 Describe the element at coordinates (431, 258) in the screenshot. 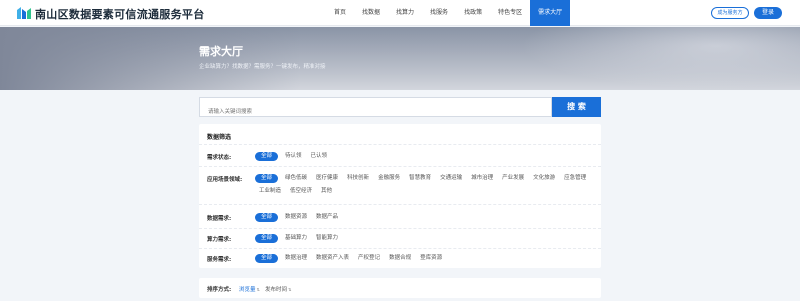

I see `filter-tag: 登库资源` at that location.